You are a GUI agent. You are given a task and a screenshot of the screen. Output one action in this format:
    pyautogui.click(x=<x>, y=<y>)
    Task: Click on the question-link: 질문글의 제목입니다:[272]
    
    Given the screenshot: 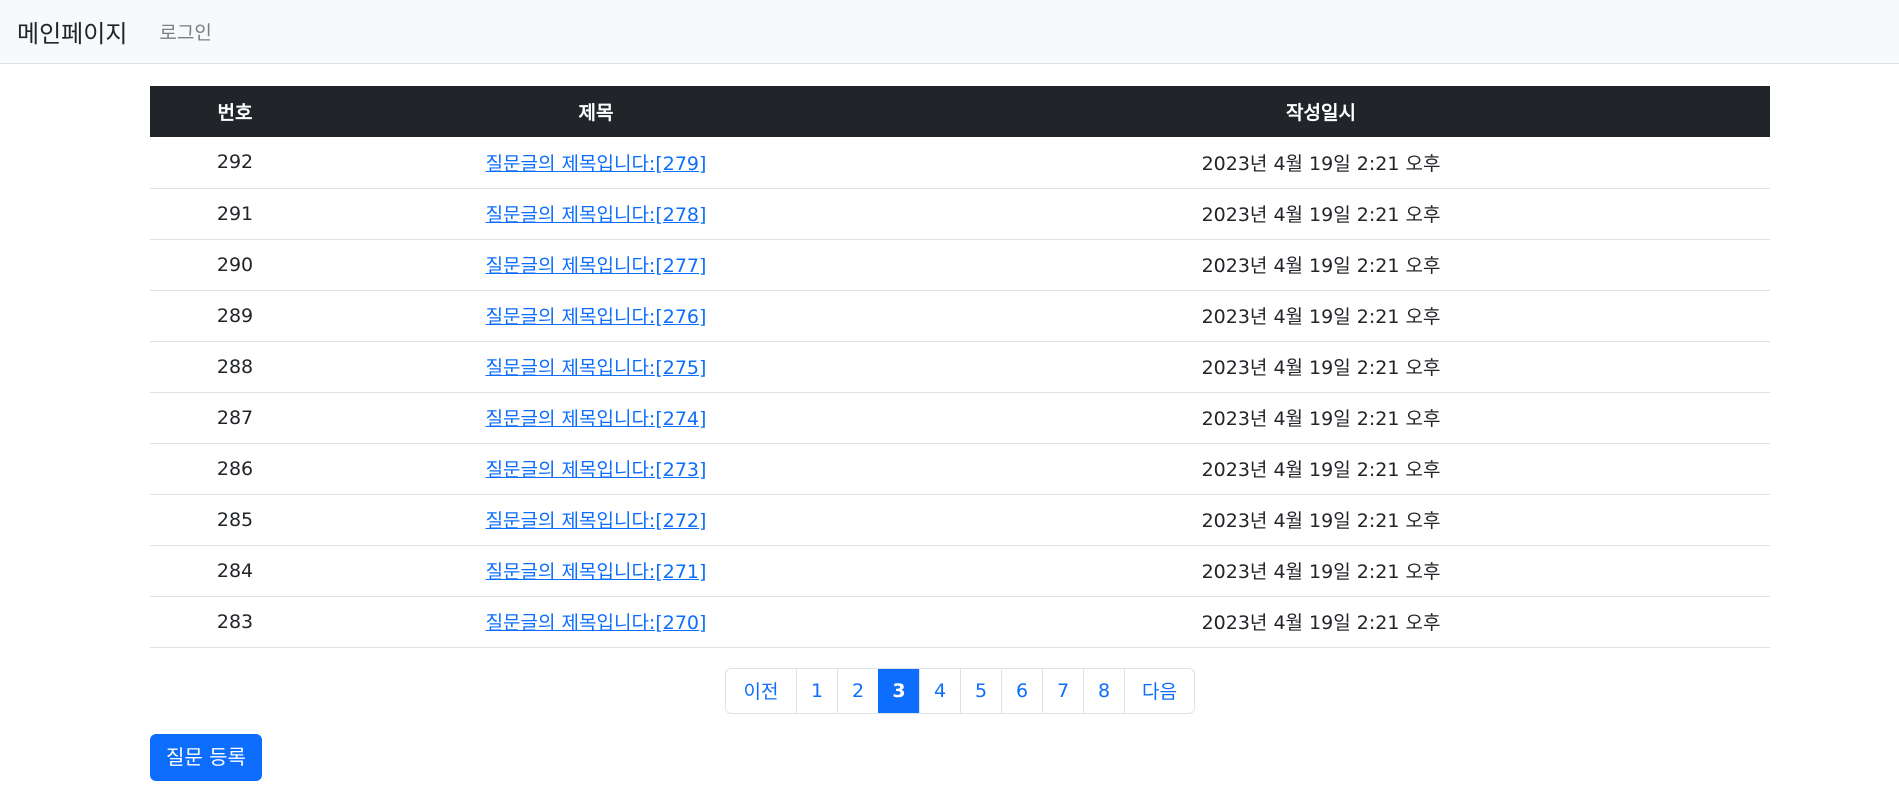 What is the action you would take?
    pyautogui.click(x=596, y=521)
    